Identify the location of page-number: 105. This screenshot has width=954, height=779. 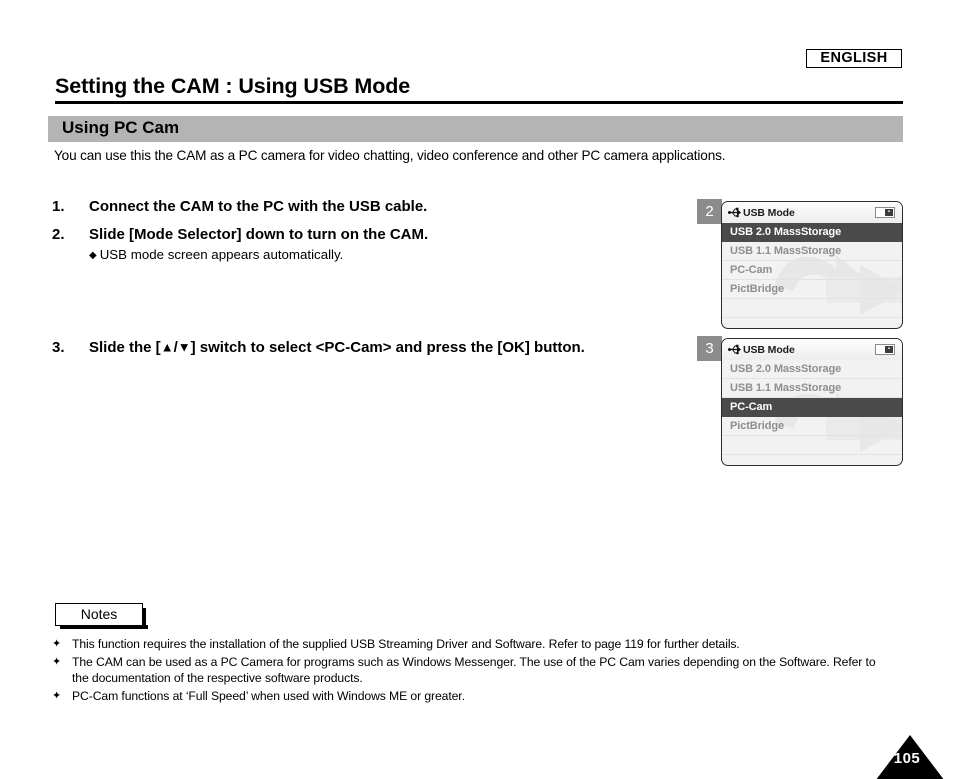
(907, 758).